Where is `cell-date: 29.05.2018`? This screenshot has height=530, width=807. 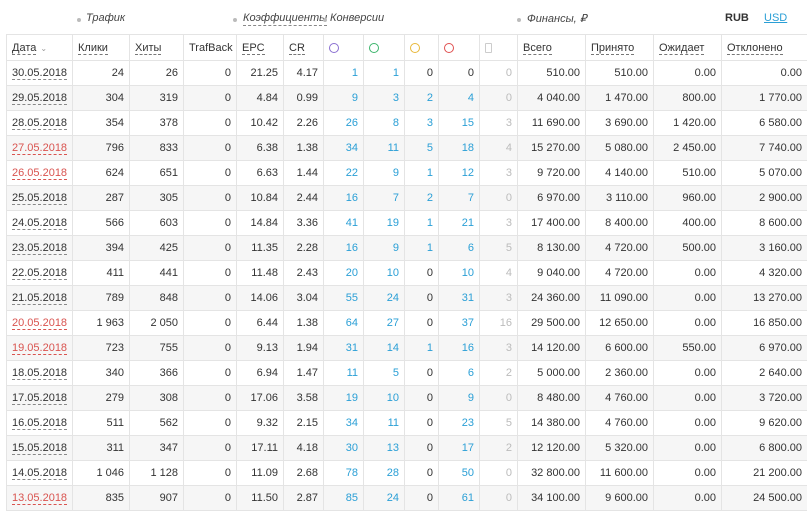 cell-date: 29.05.2018 is located at coordinates (39, 98).